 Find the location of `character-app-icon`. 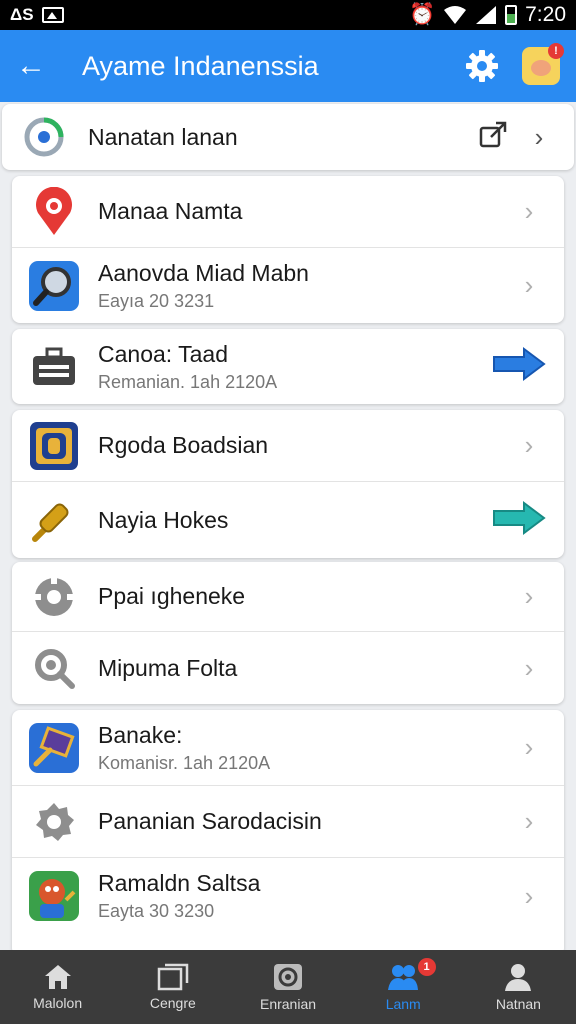

character-app-icon is located at coordinates (54, 896).